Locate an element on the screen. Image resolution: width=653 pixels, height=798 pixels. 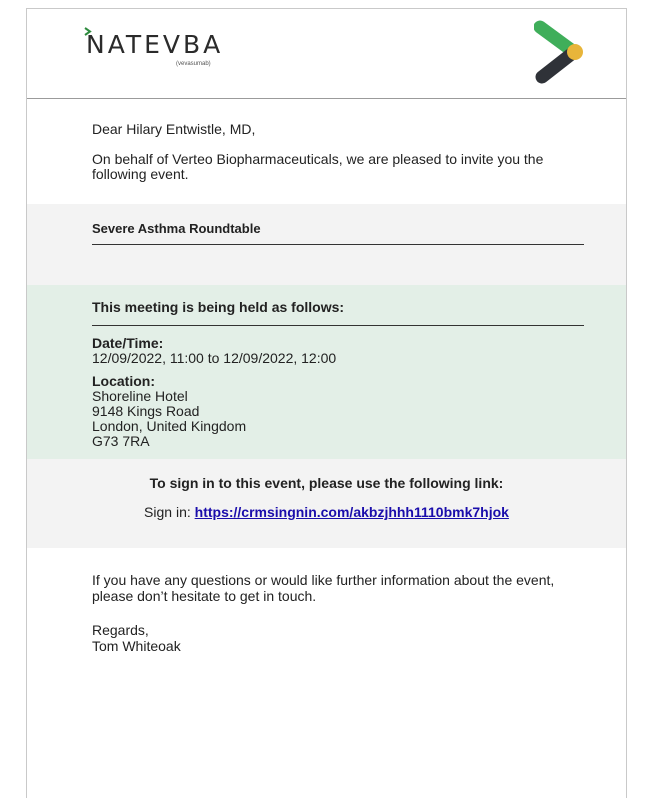
brand-logo: NATEVBA (vevasumab) is located at coordinates (154, 47).